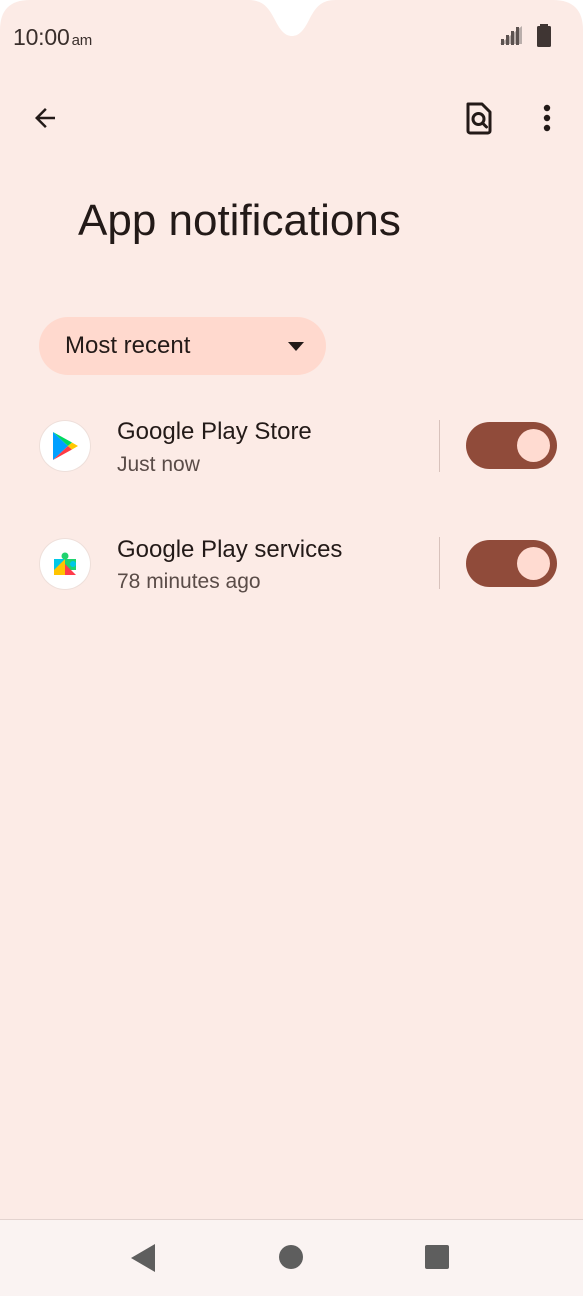 The width and height of the screenshot is (583, 1296). I want to click on app-name: Google Play services, so click(230, 549).